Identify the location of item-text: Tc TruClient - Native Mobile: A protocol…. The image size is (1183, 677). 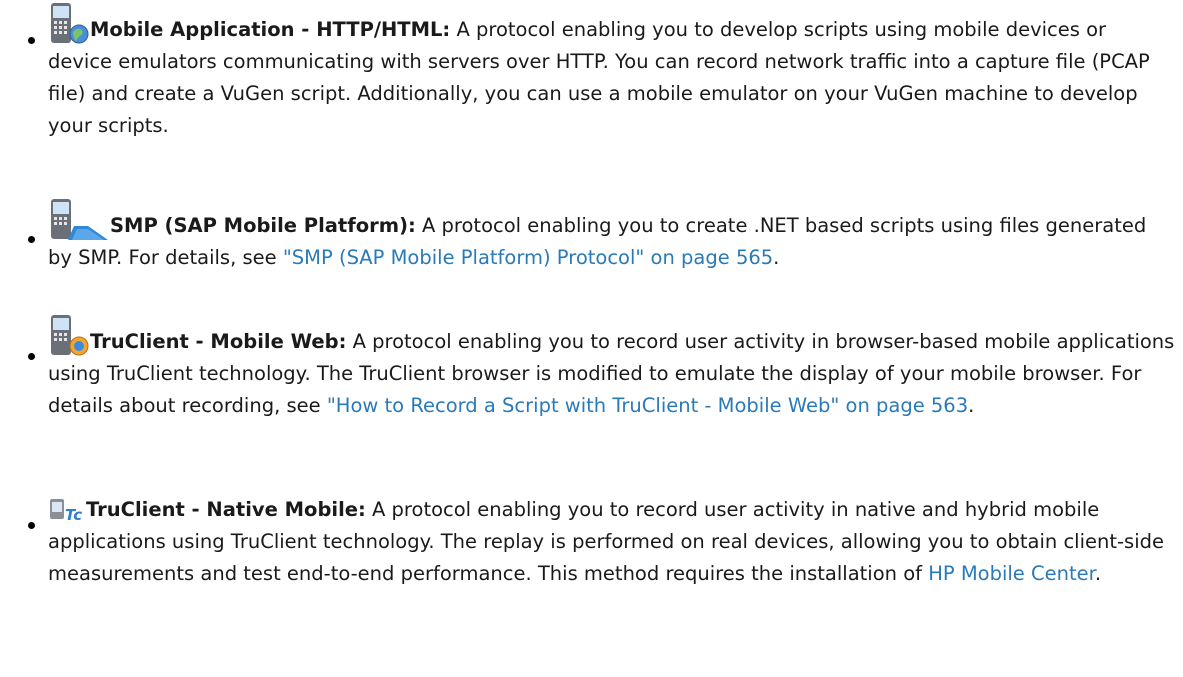
(612, 542).